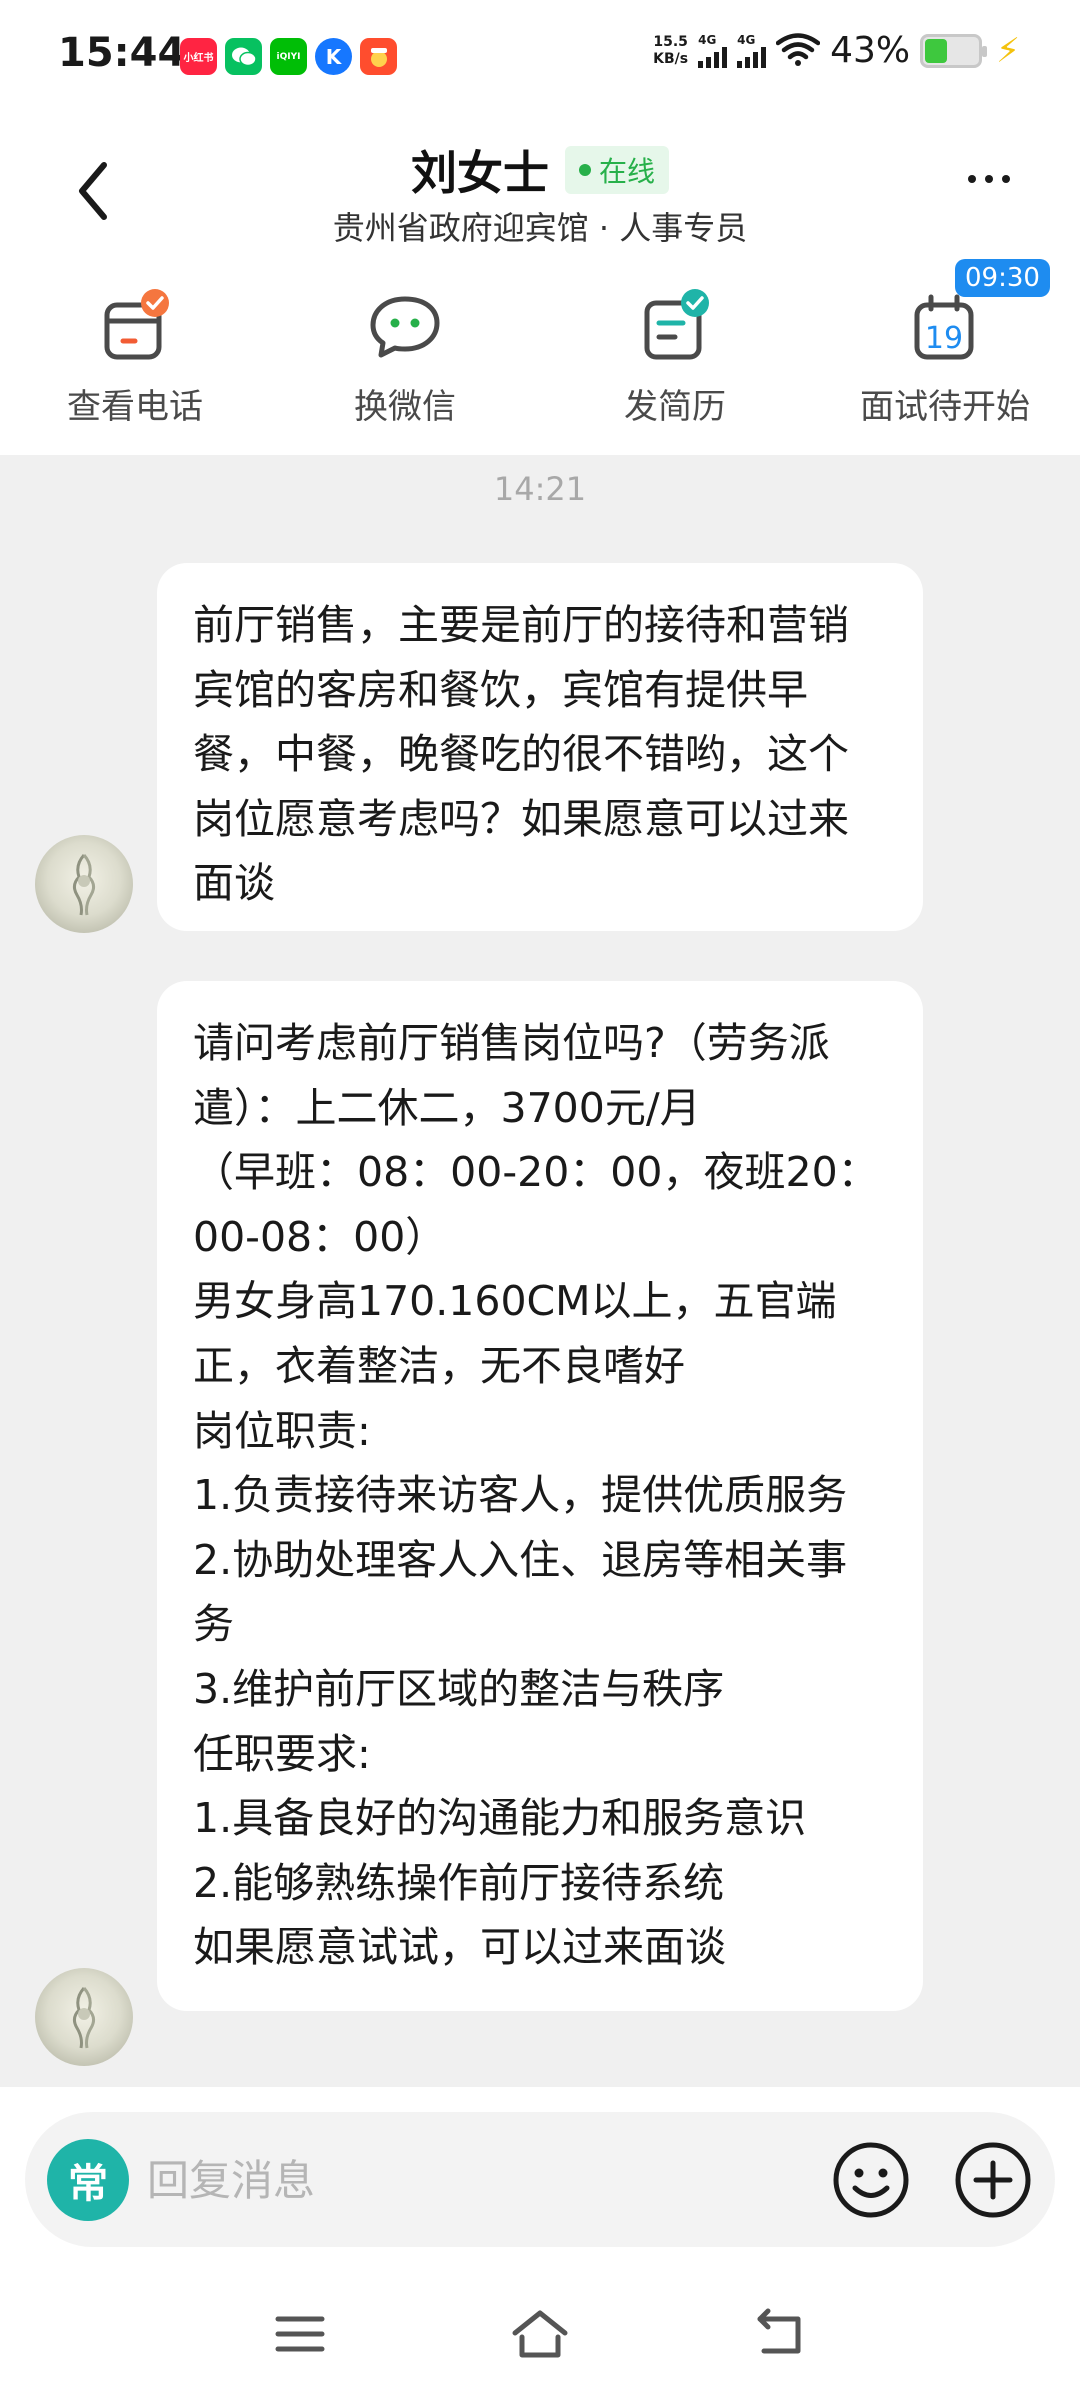 Image resolution: width=1080 pixels, height=2400 pixels. What do you see at coordinates (88, 2180) in the screenshot?
I see `common-phrases-button: 常` at bounding box center [88, 2180].